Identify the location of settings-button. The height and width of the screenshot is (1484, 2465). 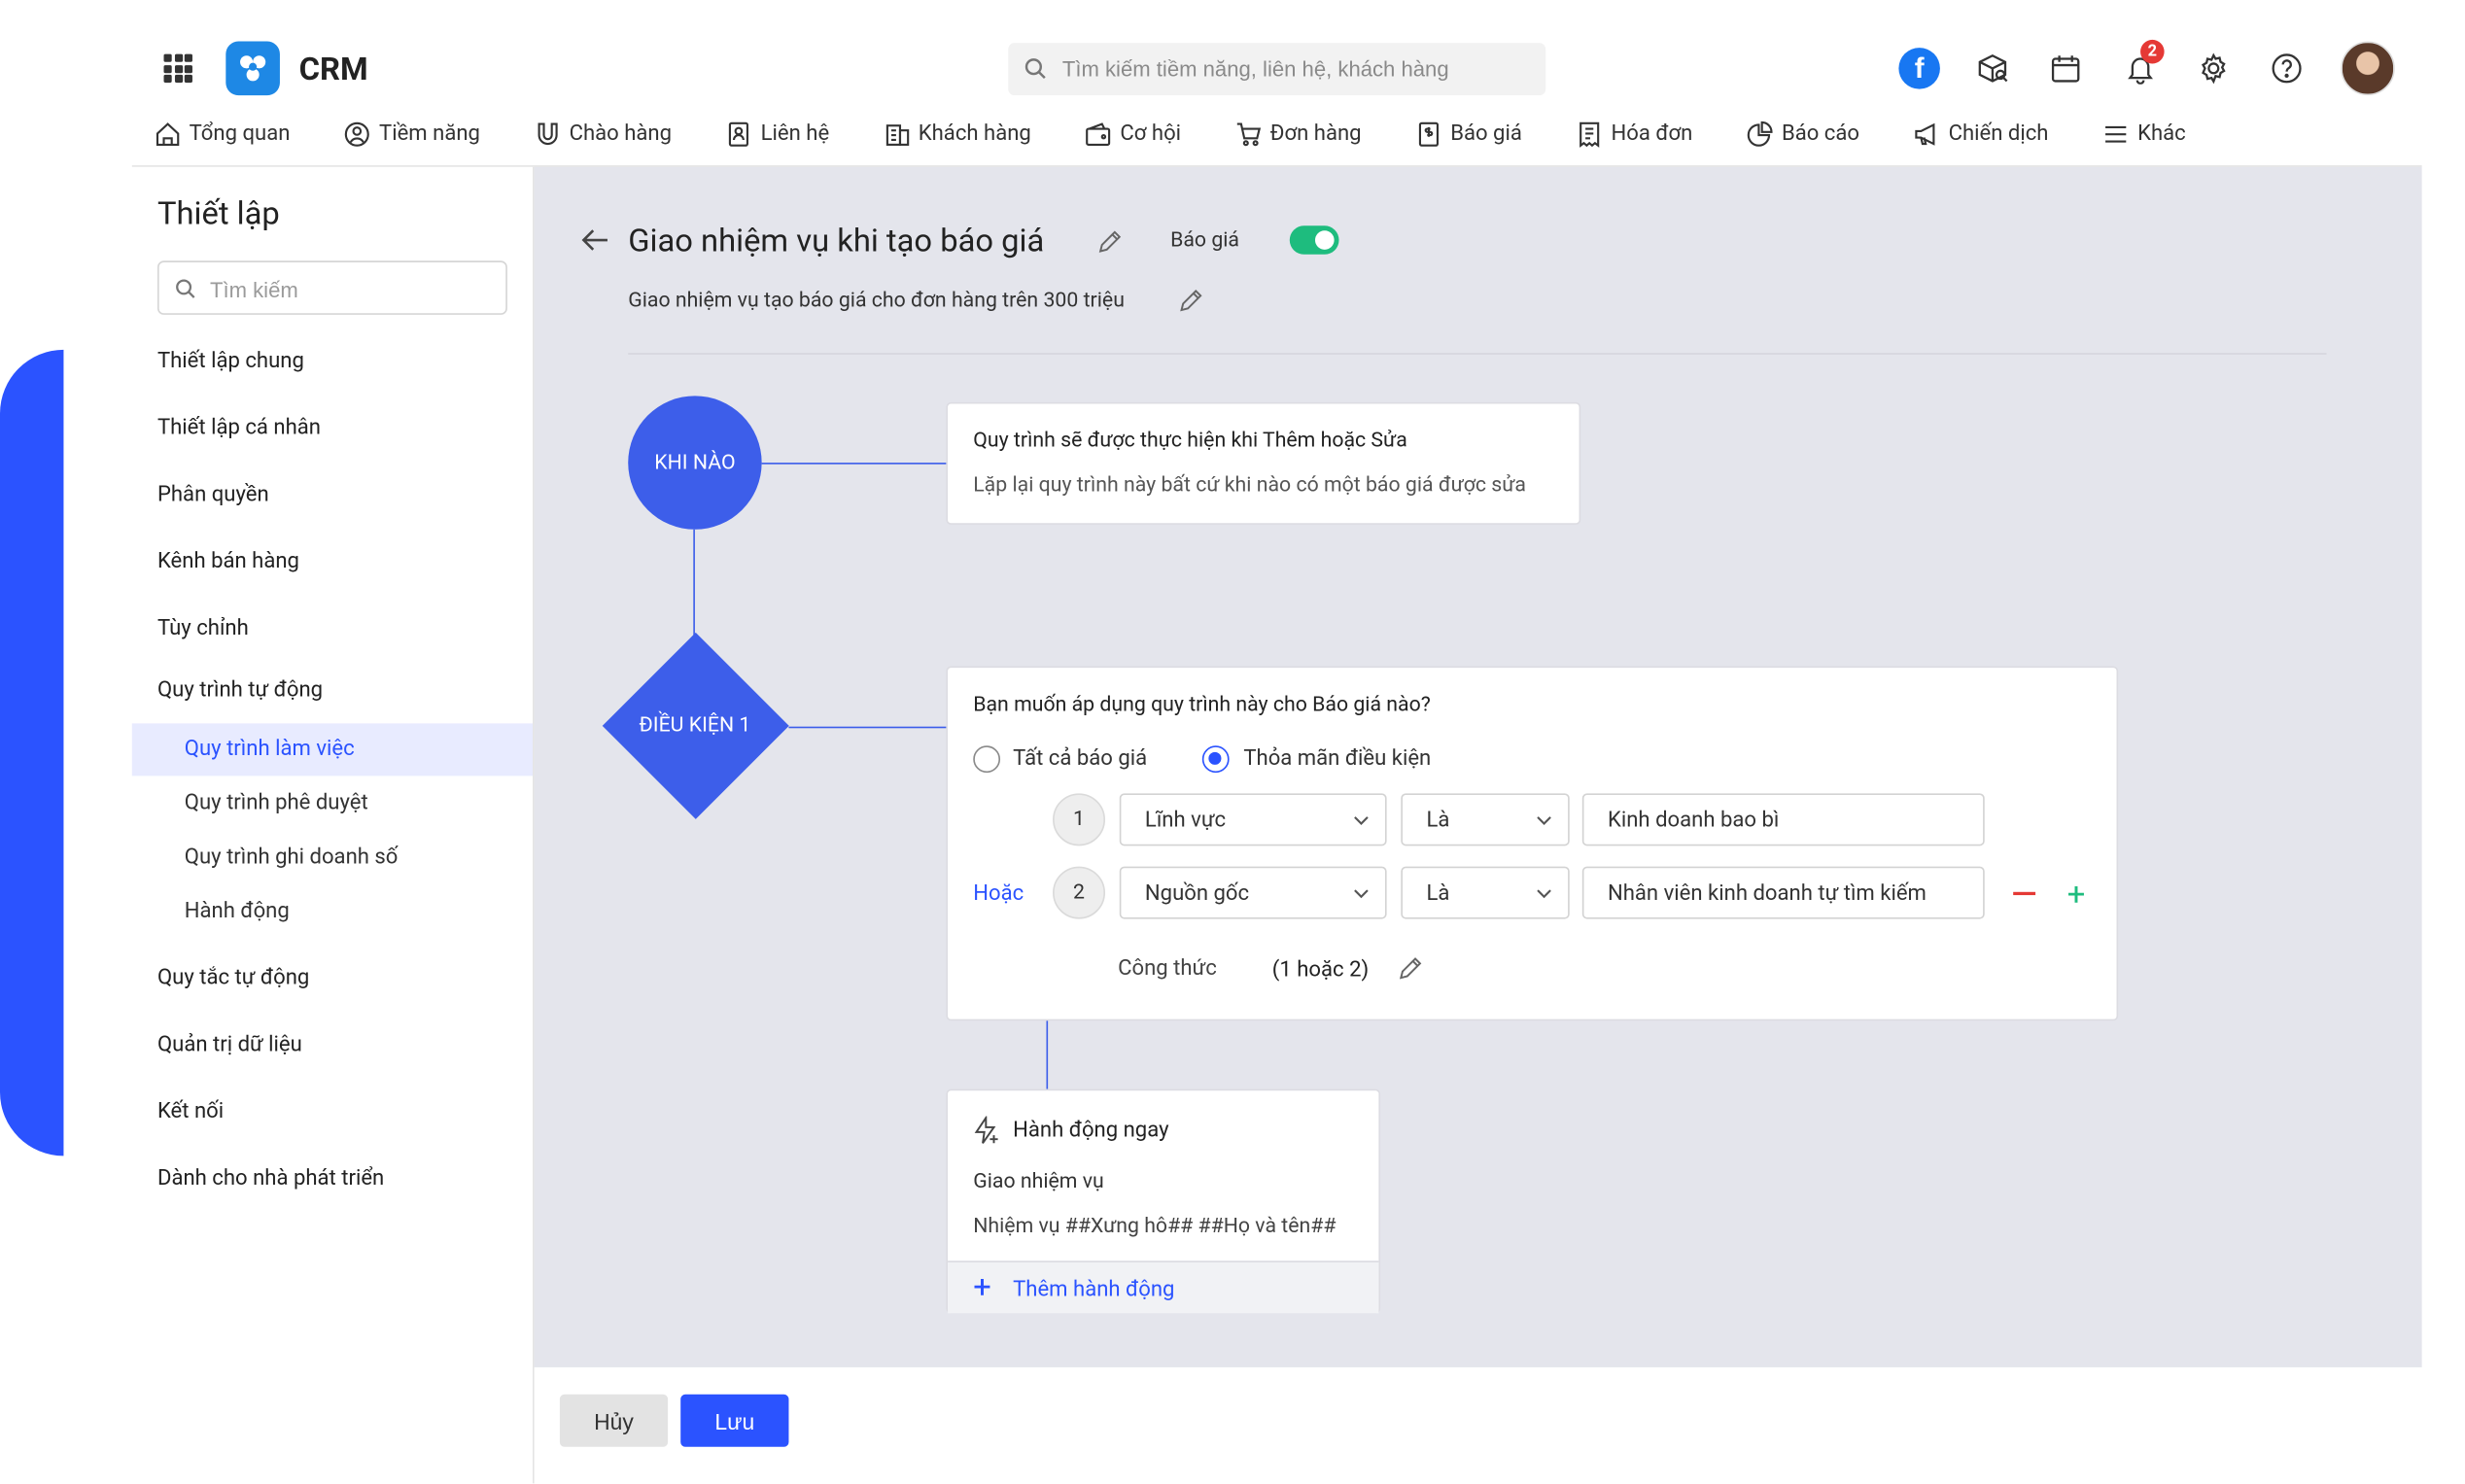
(2213, 68).